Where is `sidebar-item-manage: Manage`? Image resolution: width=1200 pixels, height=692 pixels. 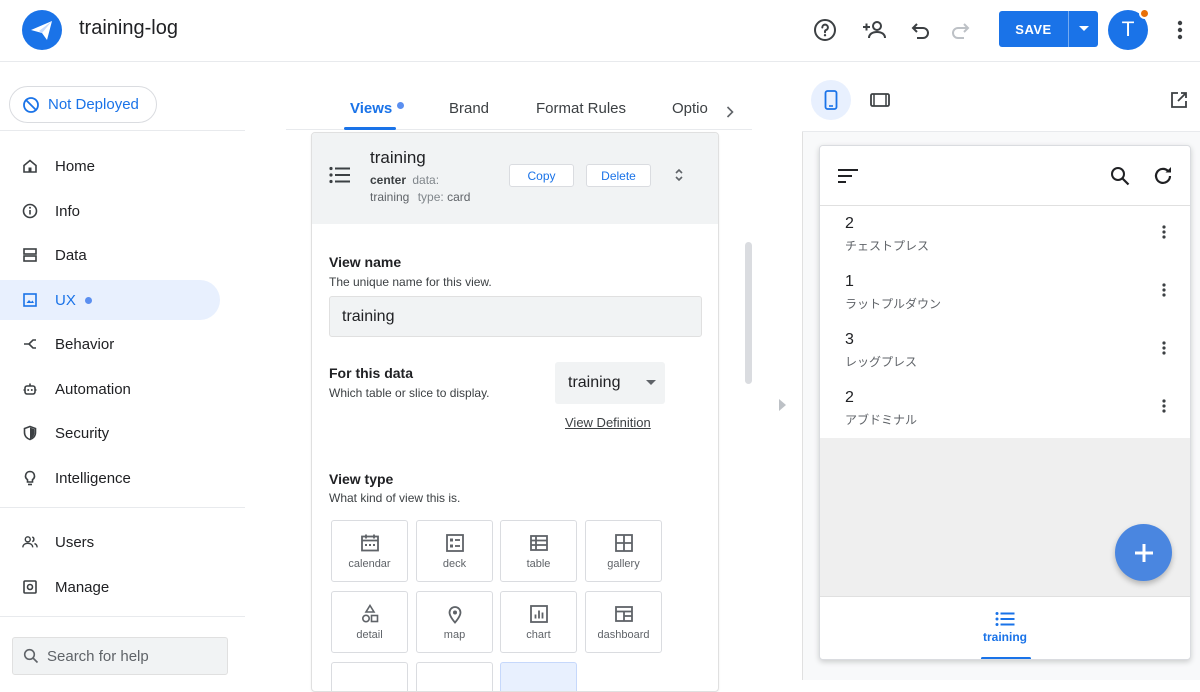 sidebar-item-manage: Manage is located at coordinates (110, 587).